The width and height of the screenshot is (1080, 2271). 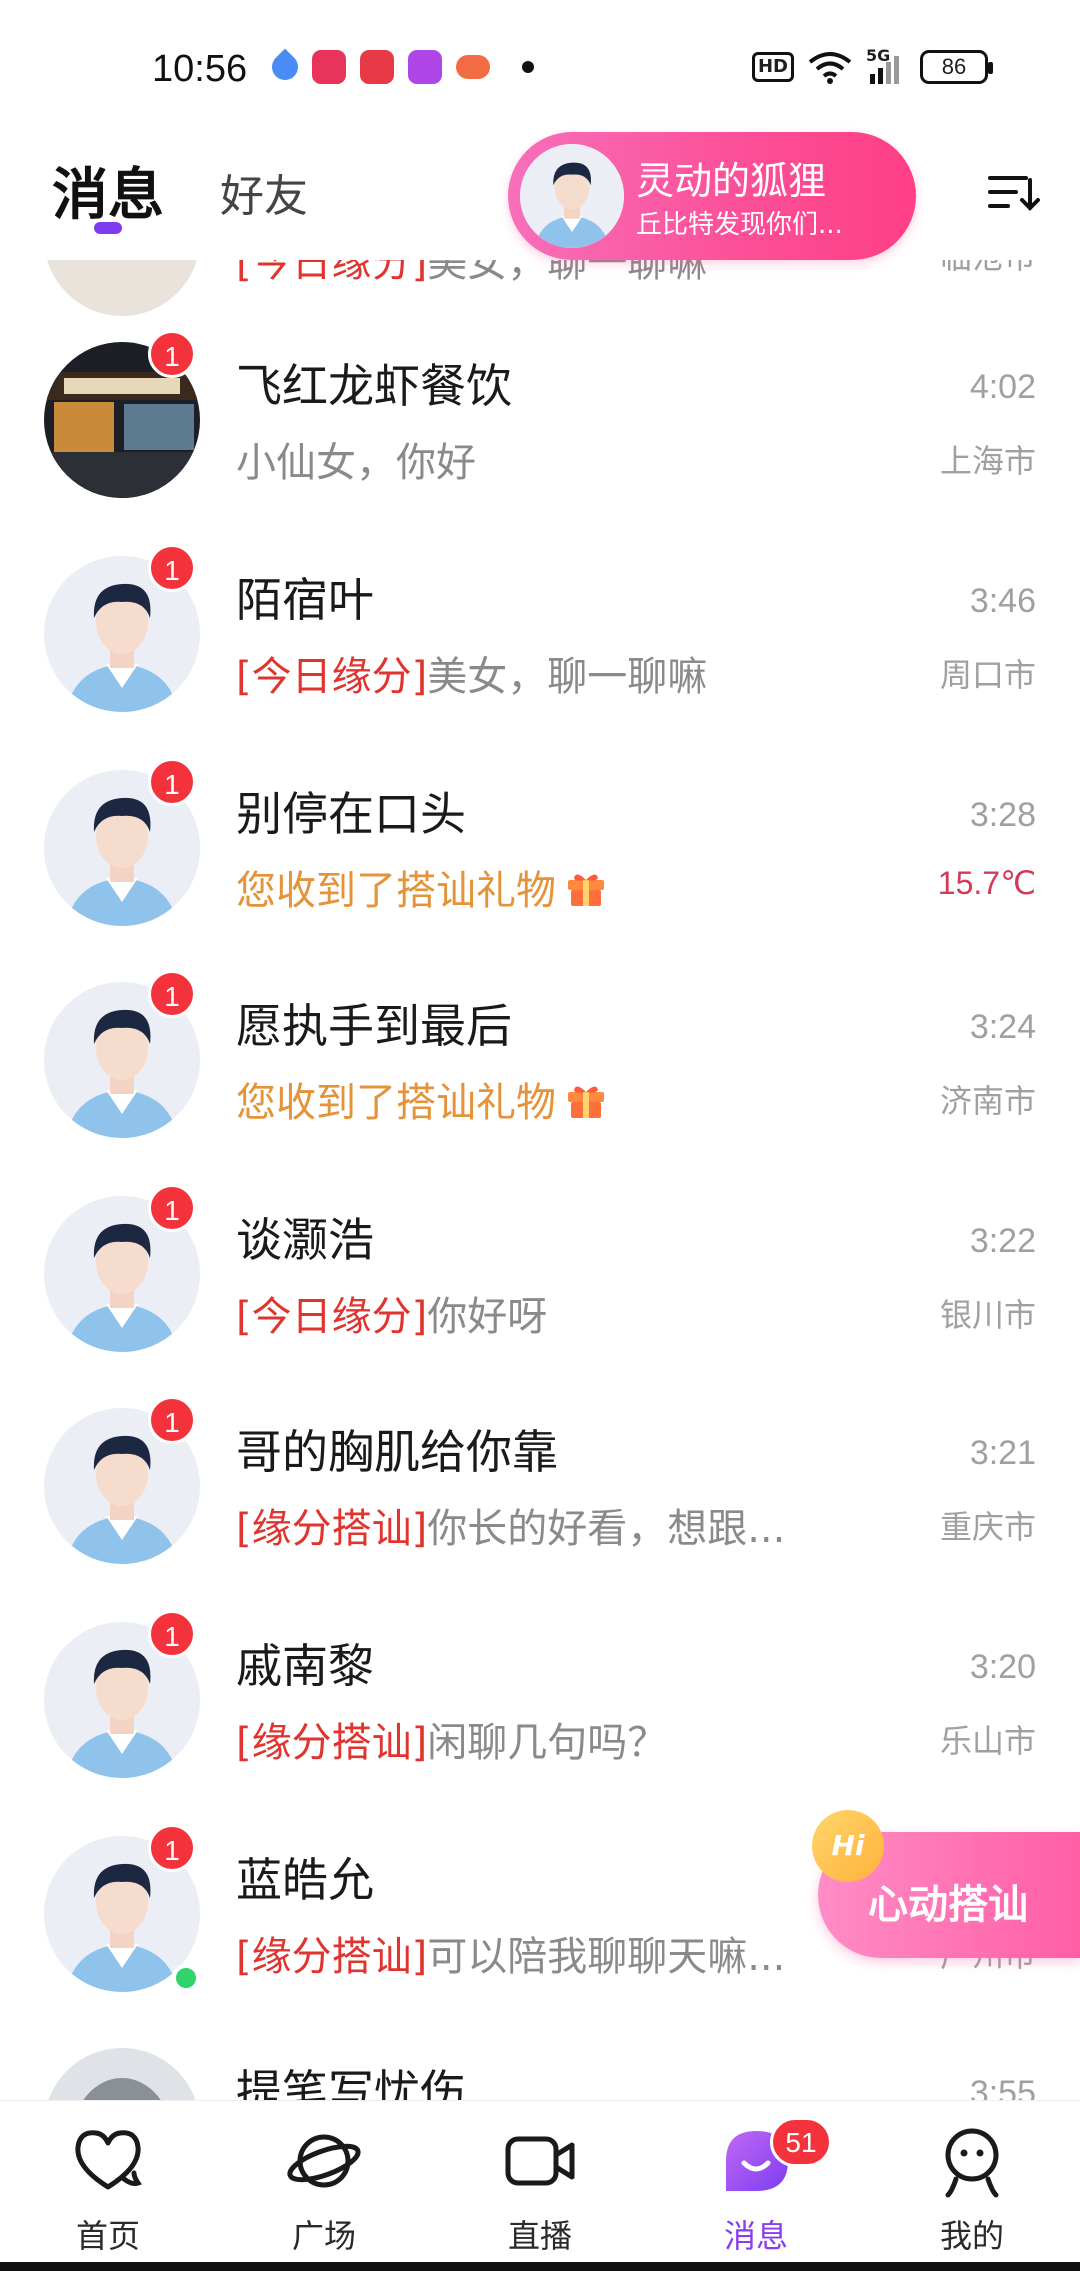 What do you see at coordinates (756, 2186) in the screenshot?
I see `nav-messages: 51 消息` at bounding box center [756, 2186].